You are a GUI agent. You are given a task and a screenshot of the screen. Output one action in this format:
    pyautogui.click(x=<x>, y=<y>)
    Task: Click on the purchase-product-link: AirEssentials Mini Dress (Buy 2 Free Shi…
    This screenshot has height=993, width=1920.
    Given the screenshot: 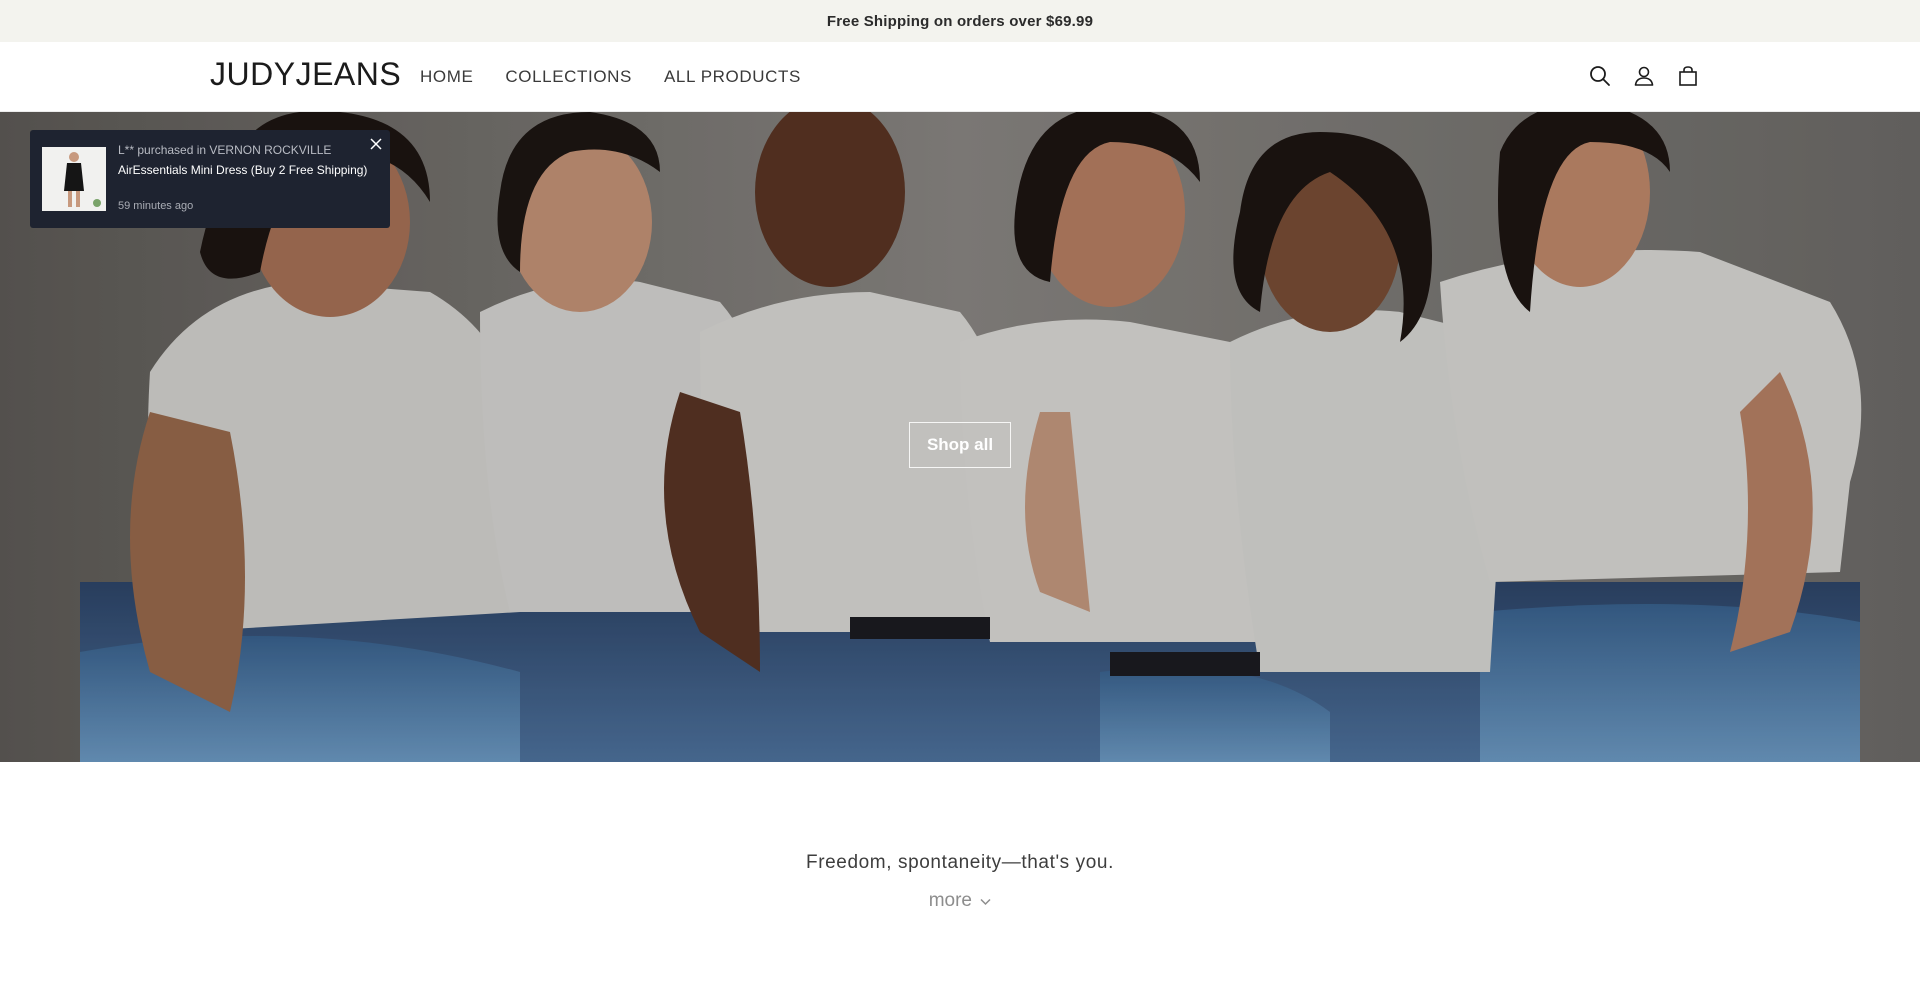 What is the action you would take?
    pyautogui.click(x=242, y=170)
    